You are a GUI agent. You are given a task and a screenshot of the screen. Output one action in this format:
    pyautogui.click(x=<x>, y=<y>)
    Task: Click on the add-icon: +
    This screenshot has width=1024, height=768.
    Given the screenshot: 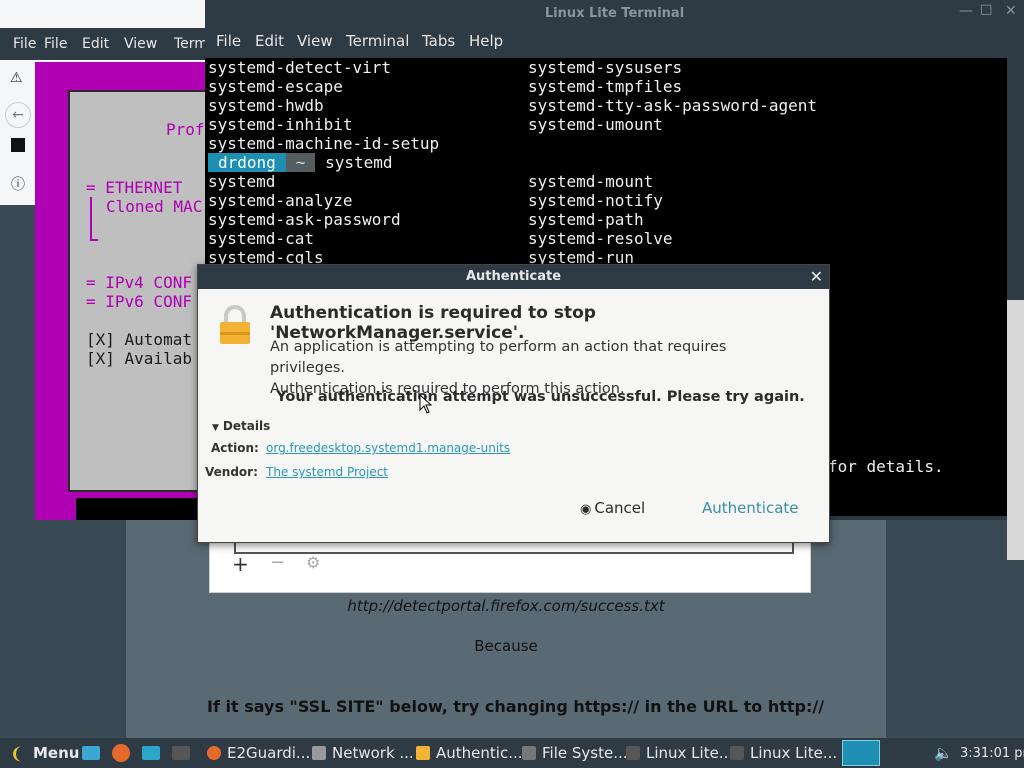 What is the action you would take?
    pyautogui.click(x=240, y=564)
    